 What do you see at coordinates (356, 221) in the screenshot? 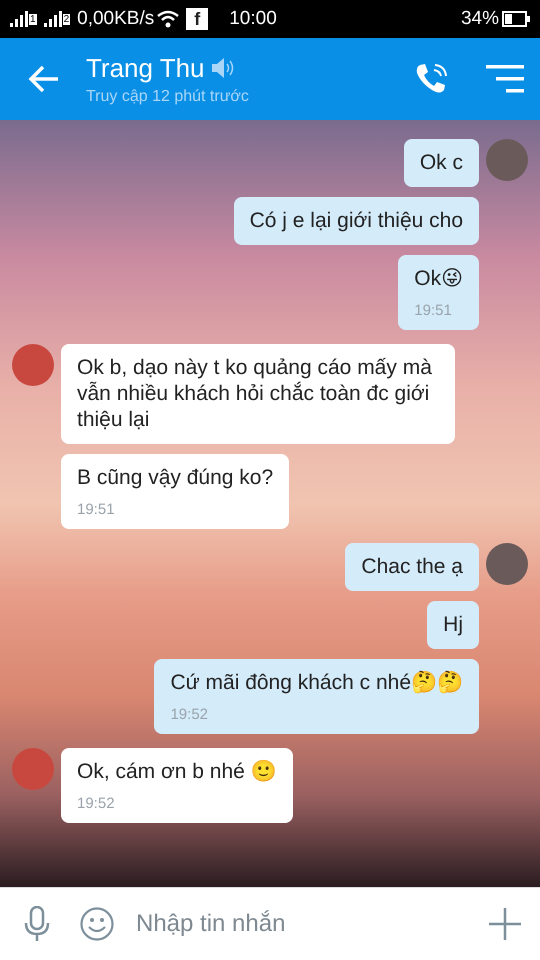
I see `message-text: Có j e lại giới thiệu cho` at bounding box center [356, 221].